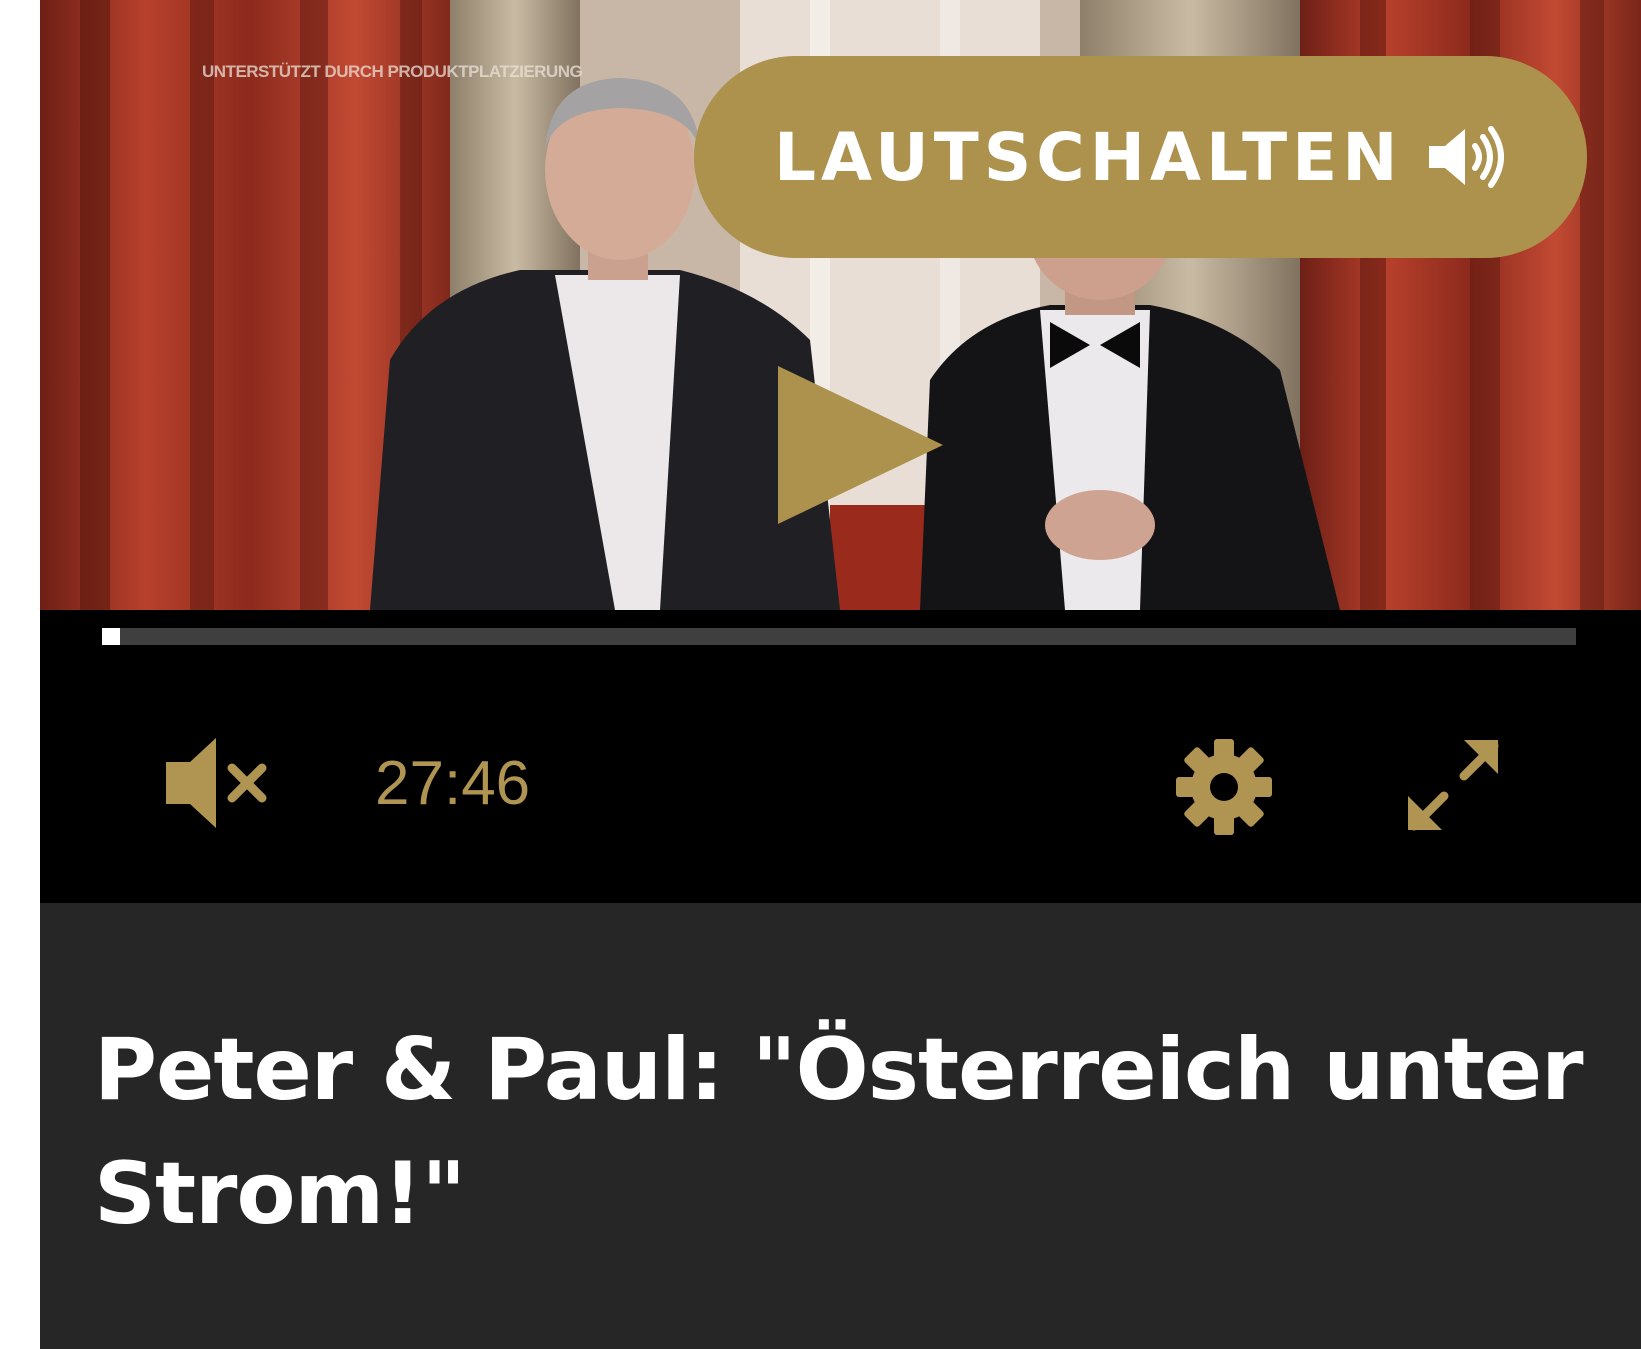 This screenshot has width=1641, height=1349. What do you see at coordinates (1454, 786) in the screenshot?
I see `fullscreen-expand-icon` at bounding box center [1454, 786].